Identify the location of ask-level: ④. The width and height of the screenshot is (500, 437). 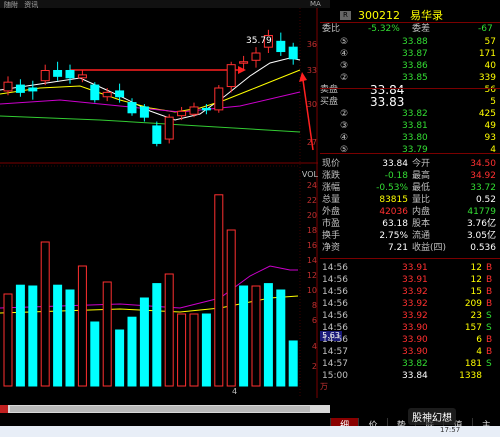
(344, 54).